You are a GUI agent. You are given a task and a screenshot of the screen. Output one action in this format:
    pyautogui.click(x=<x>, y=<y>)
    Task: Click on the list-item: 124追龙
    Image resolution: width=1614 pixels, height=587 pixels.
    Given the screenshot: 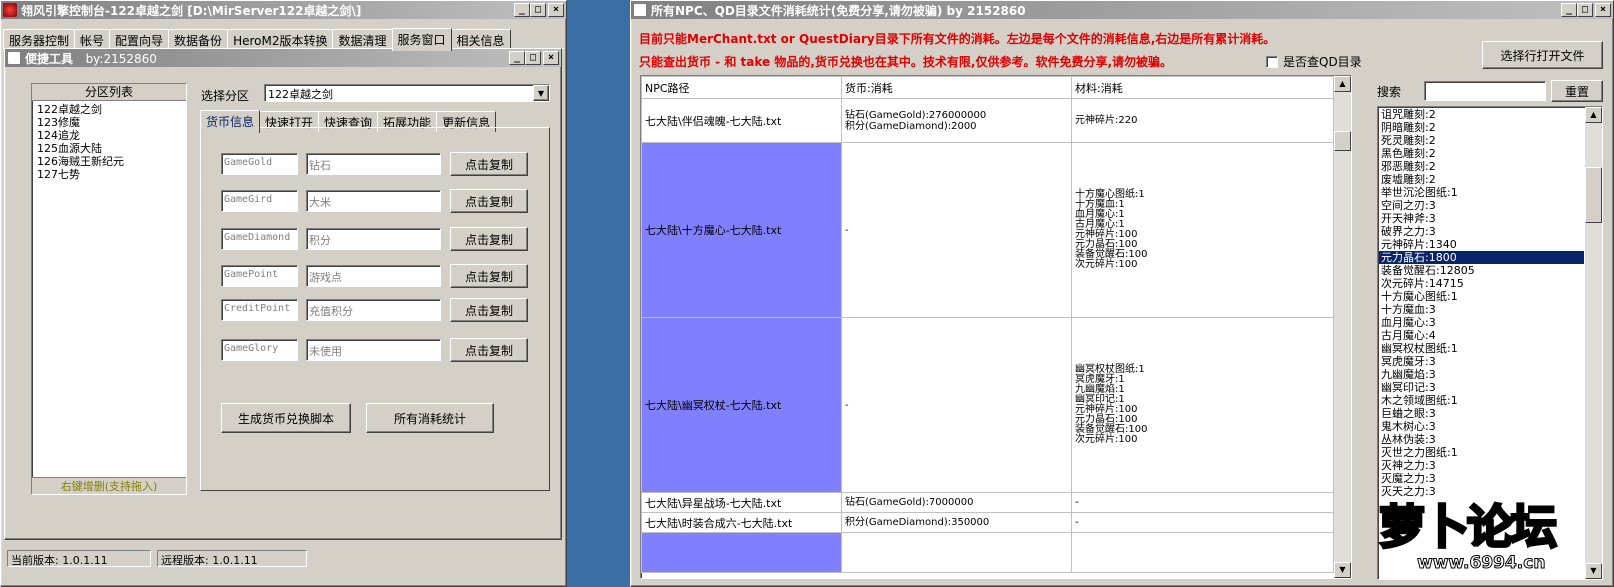 What is the action you would take?
    pyautogui.click(x=109, y=135)
    